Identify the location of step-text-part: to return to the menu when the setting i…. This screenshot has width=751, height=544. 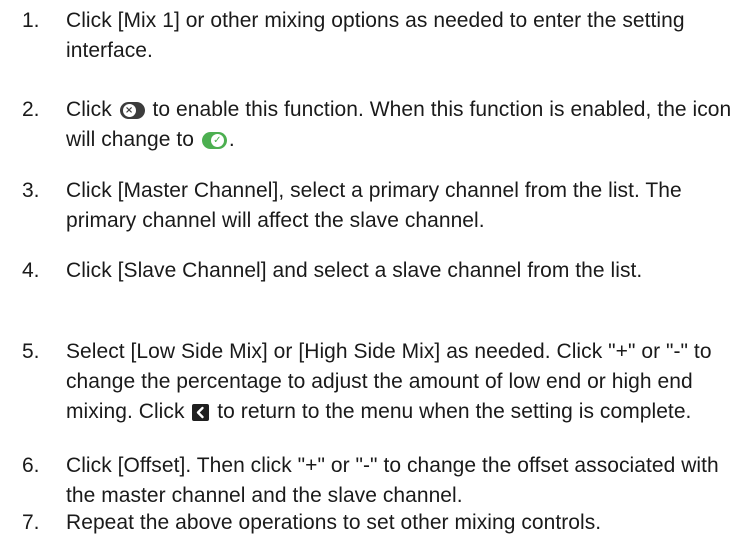
(454, 411).